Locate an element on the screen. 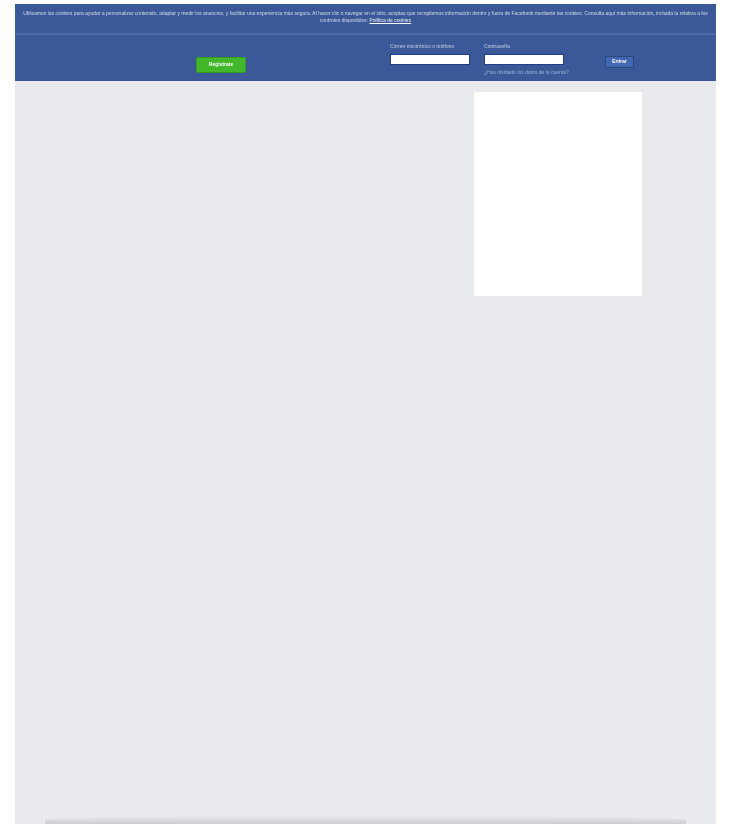 The width and height of the screenshot is (730, 824). email-label: Correo electrónico o teléfono is located at coordinates (422, 47).